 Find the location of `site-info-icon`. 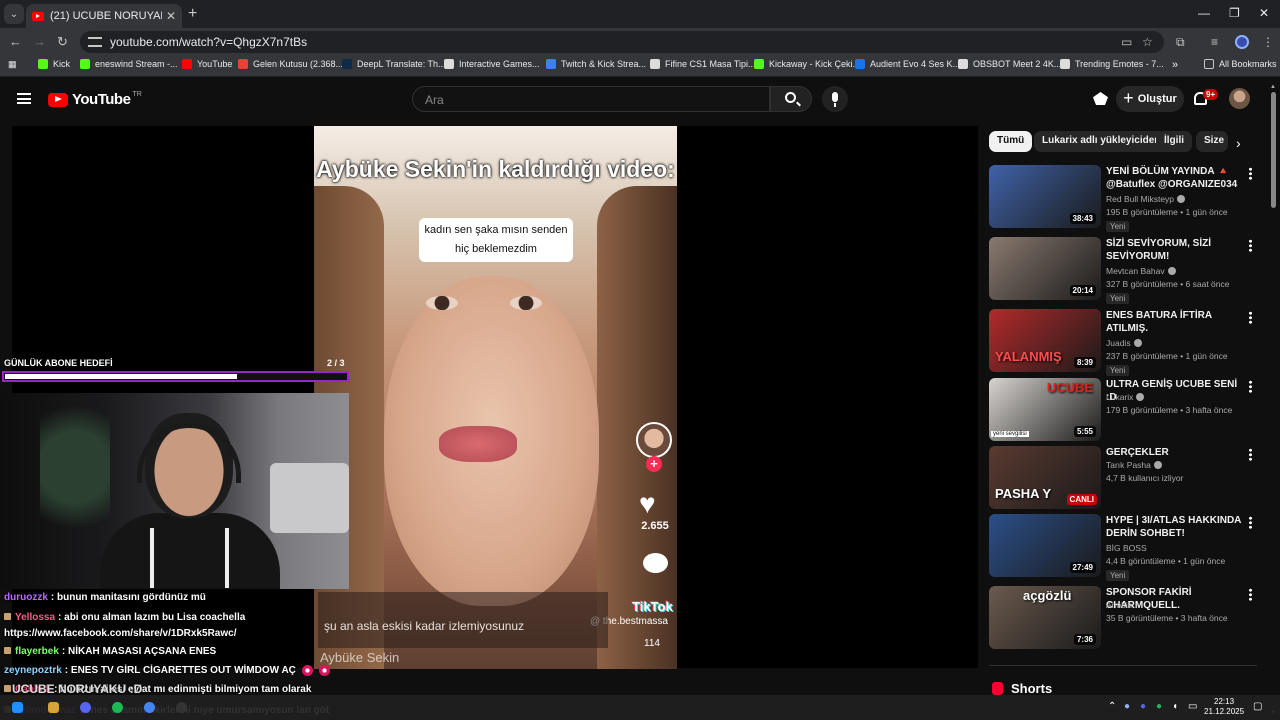

site-info-icon is located at coordinates (95, 42).